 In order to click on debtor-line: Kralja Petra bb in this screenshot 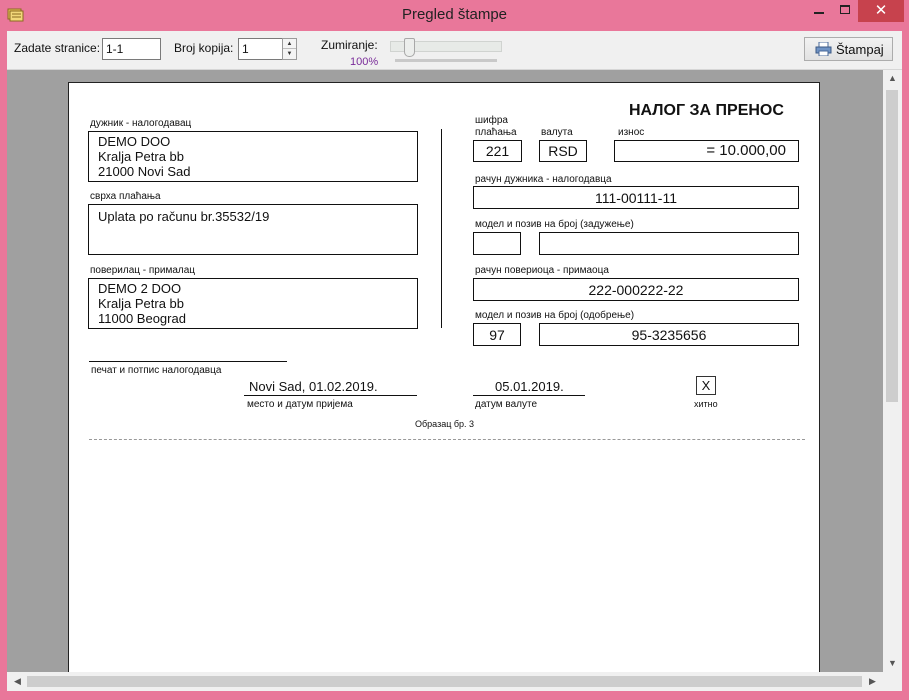, I will do `click(141, 156)`.